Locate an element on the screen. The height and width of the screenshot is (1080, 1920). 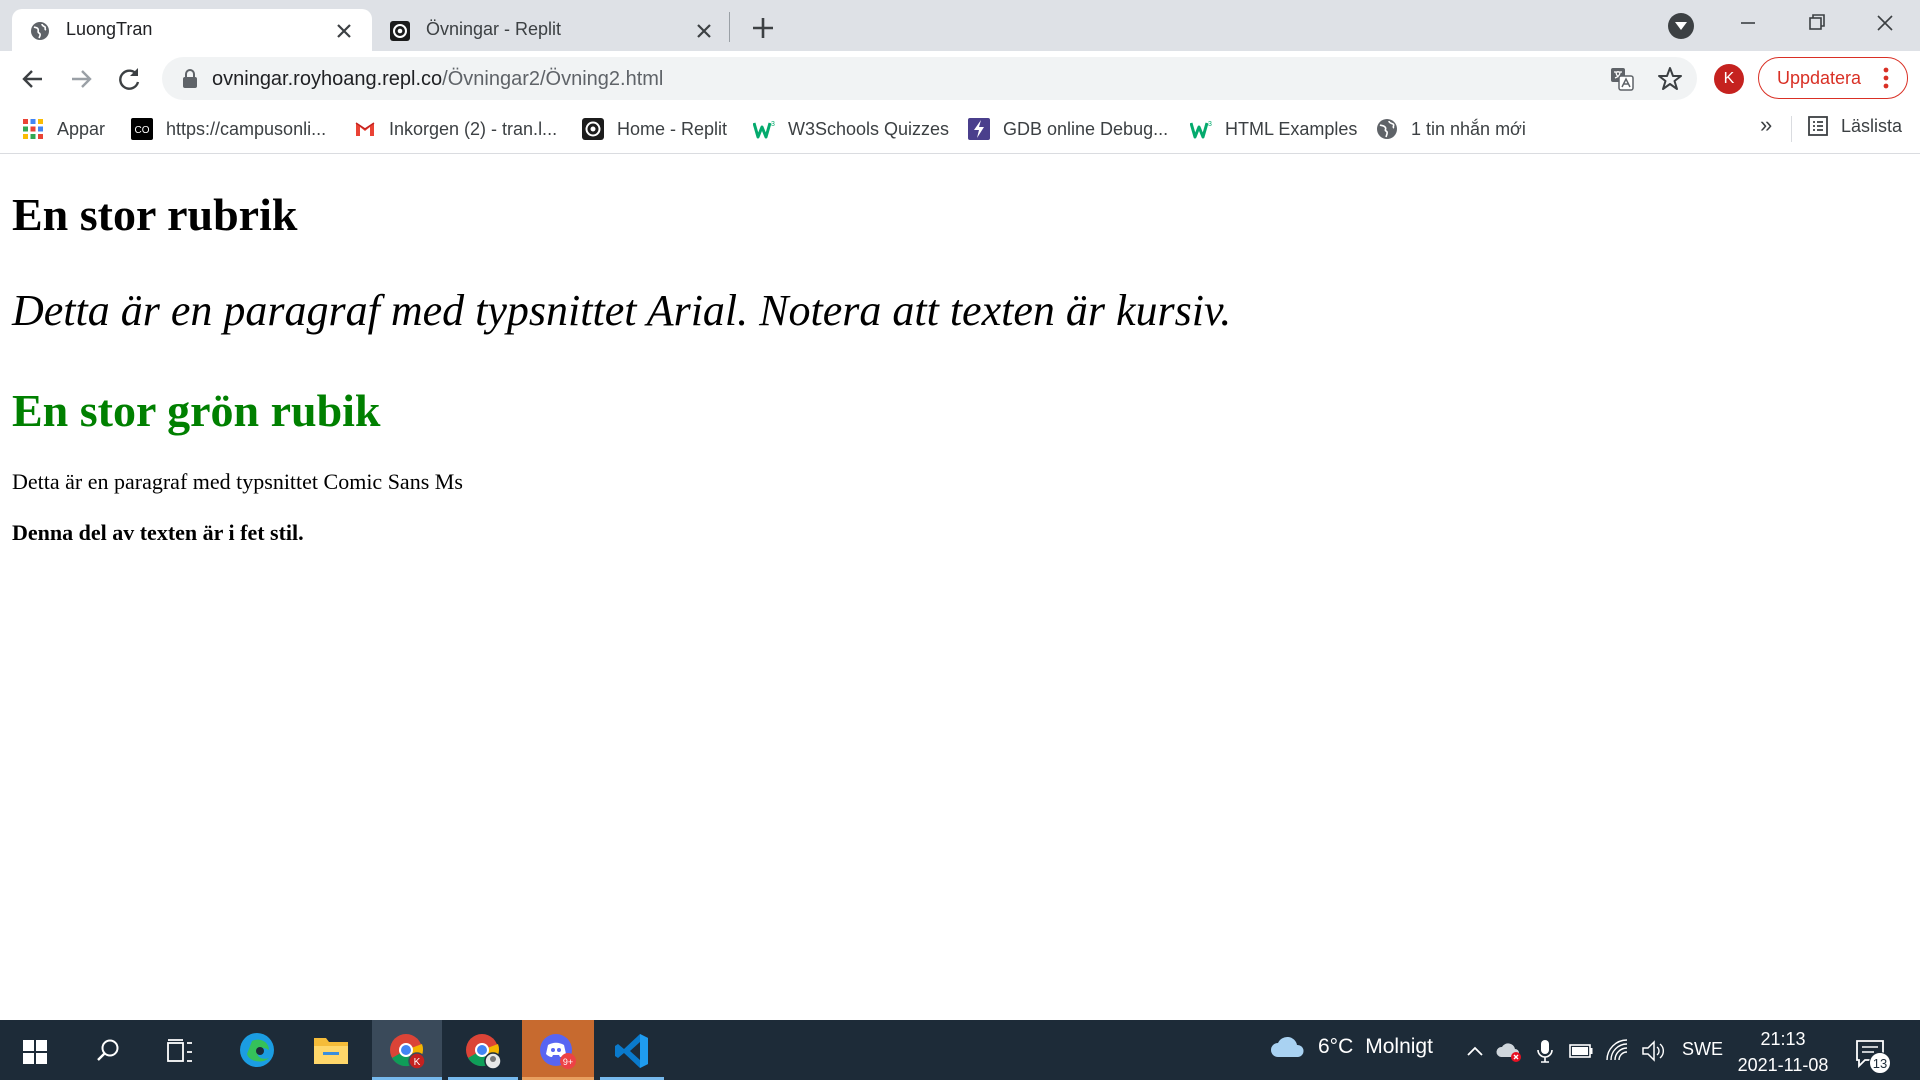
bookmark-apps: Appar is located at coordinates (63, 129).